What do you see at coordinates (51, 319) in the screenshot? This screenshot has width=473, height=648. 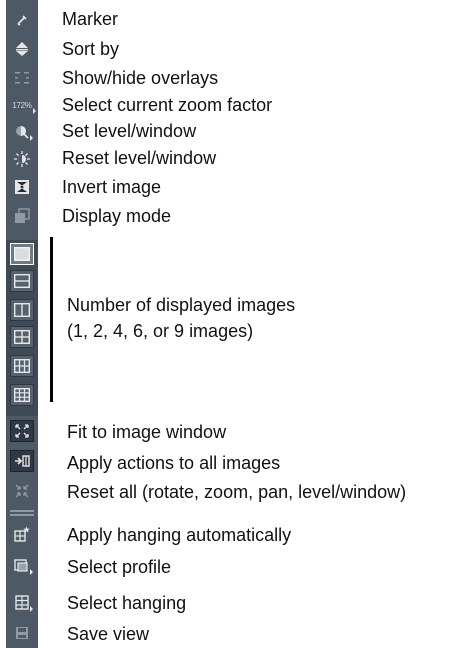 I see `layout-group-bracket` at bounding box center [51, 319].